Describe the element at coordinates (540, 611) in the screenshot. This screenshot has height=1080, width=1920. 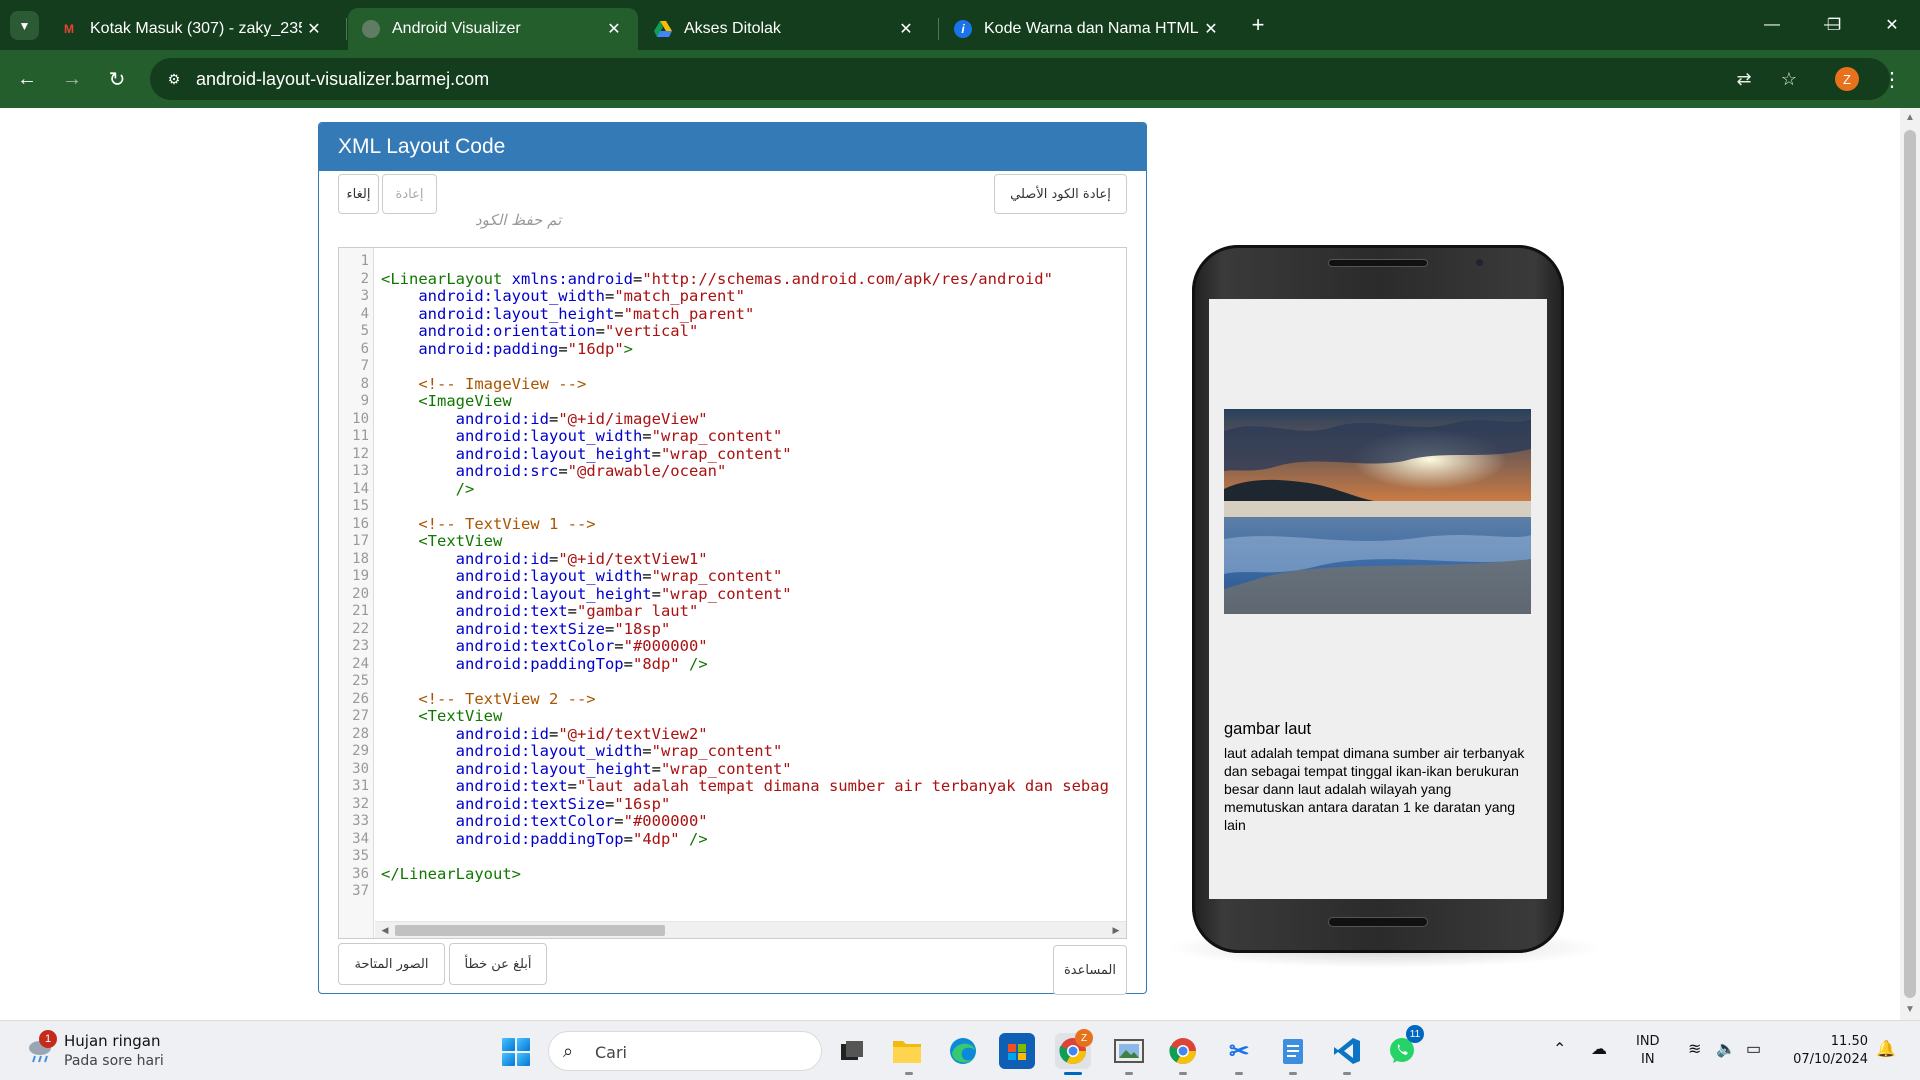
I see `code-line: android:text="gambar laut"` at that location.